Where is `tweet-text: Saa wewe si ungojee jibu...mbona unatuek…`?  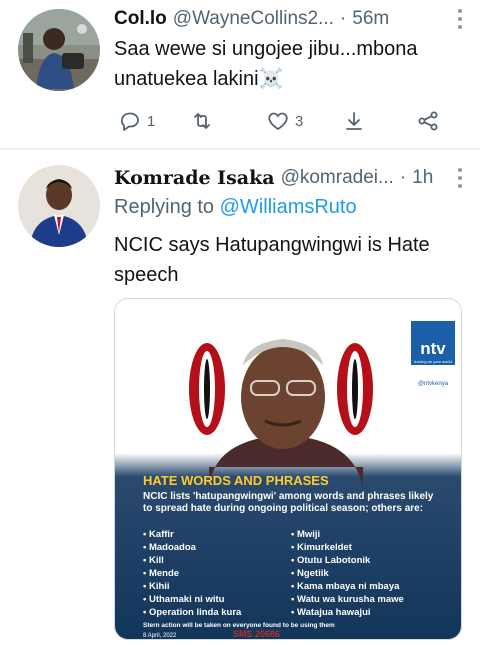 tweet-text: Saa wewe si ungojee jibu...mbona unatuek… is located at coordinates (266, 64).